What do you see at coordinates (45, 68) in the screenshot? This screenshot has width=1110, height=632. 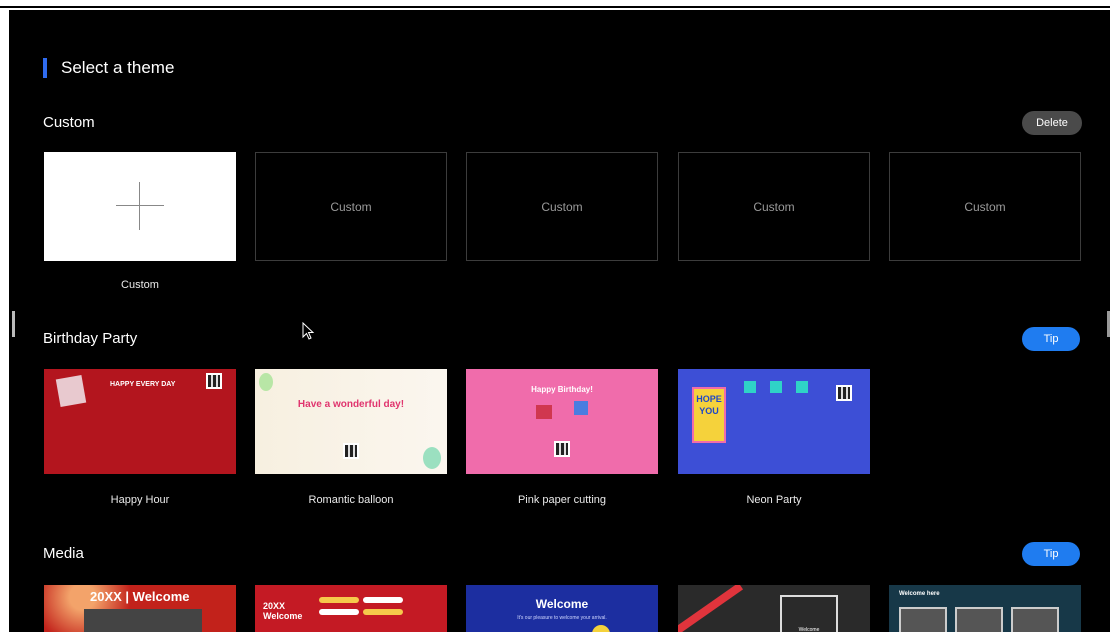 I see `accent-bar` at bounding box center [45, 68].